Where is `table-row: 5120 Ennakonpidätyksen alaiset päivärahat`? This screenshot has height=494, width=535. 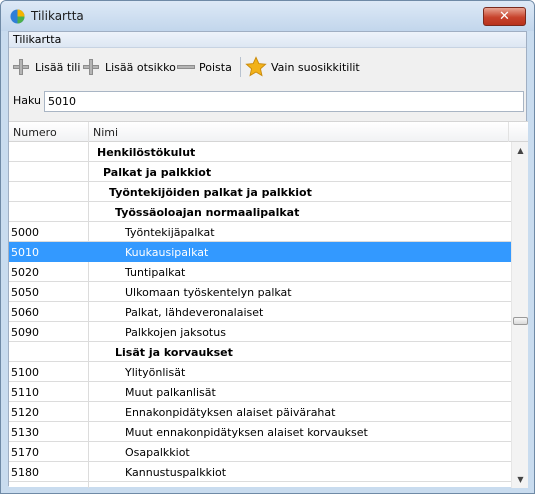 table-row: 5120 Ennakonpidätyksen alaiset päivärahat is located at coordinates (260, 412).